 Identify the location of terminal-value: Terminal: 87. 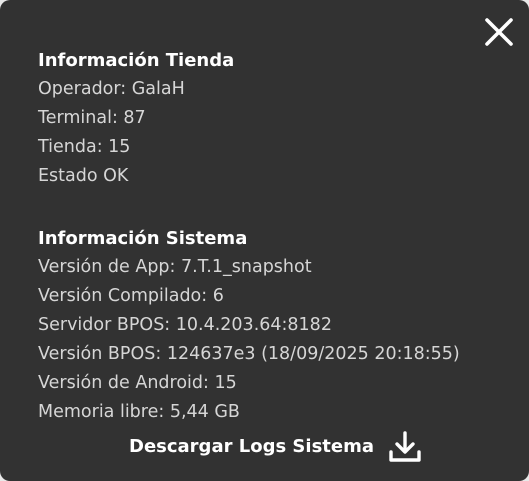
(92, 118).